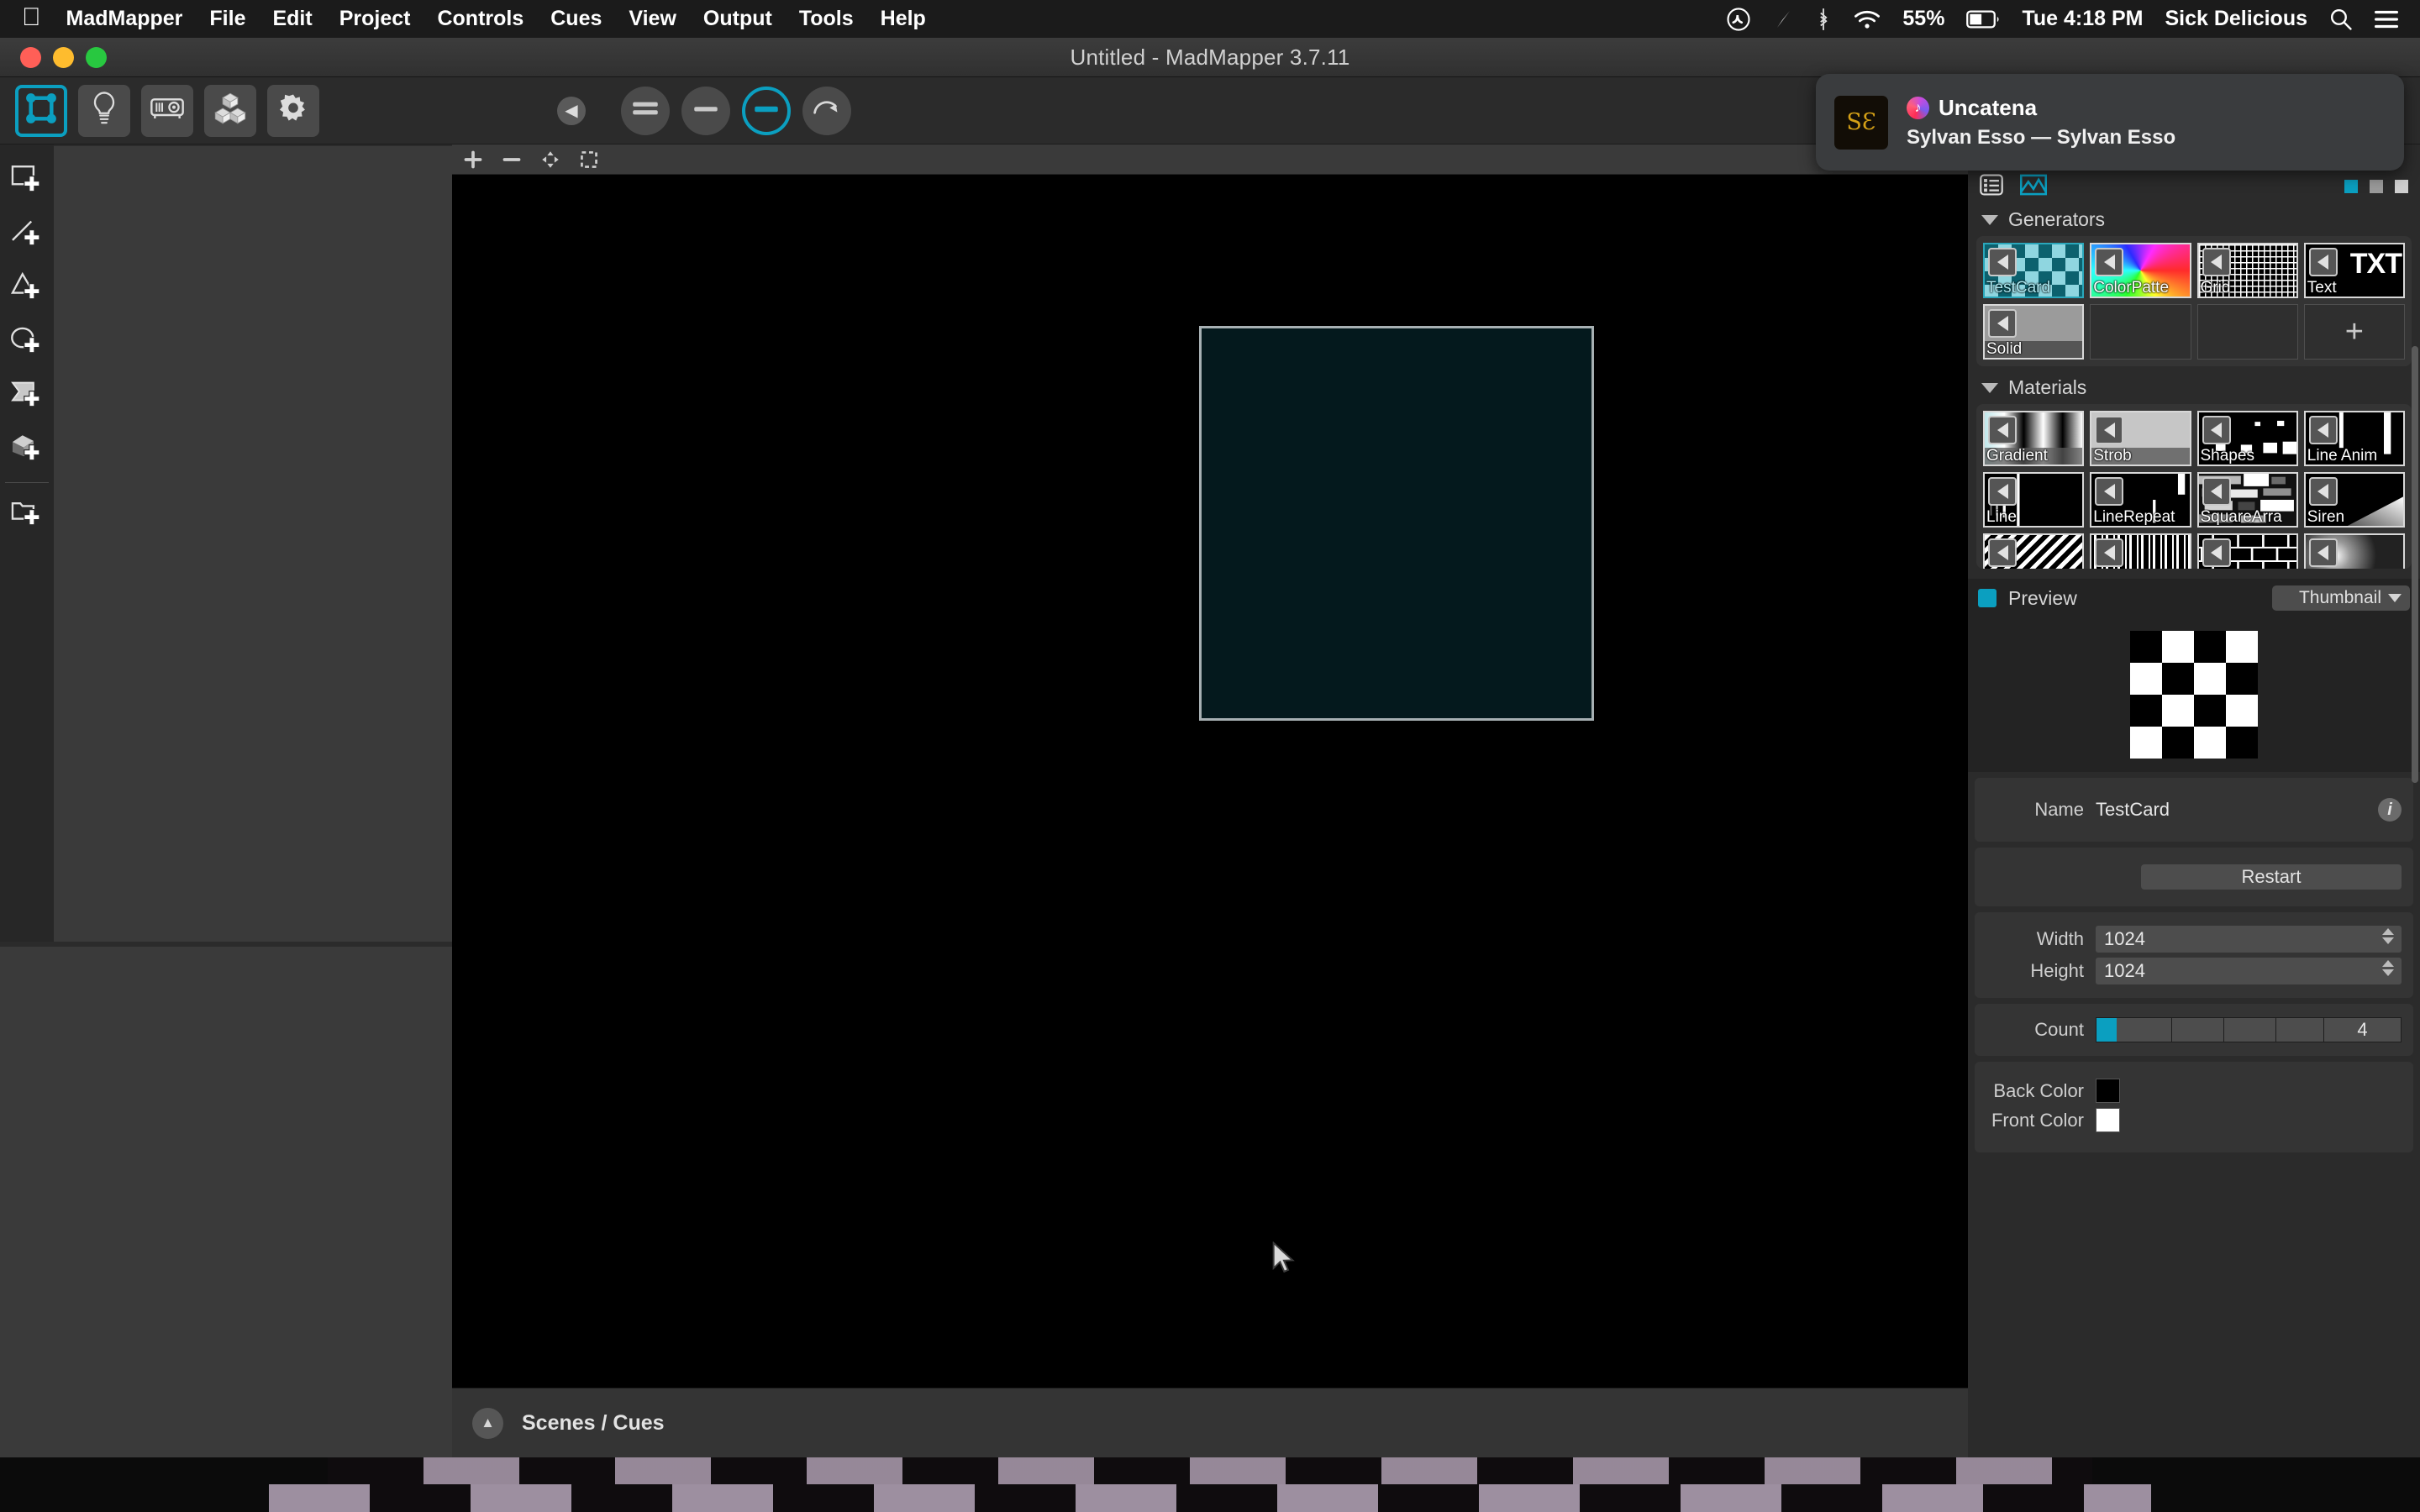  What do you see at coordinates (2141, 551) in the screenshot?
I see `material-tile-barcode: Bar Code` at bounding box center [2141, 551].